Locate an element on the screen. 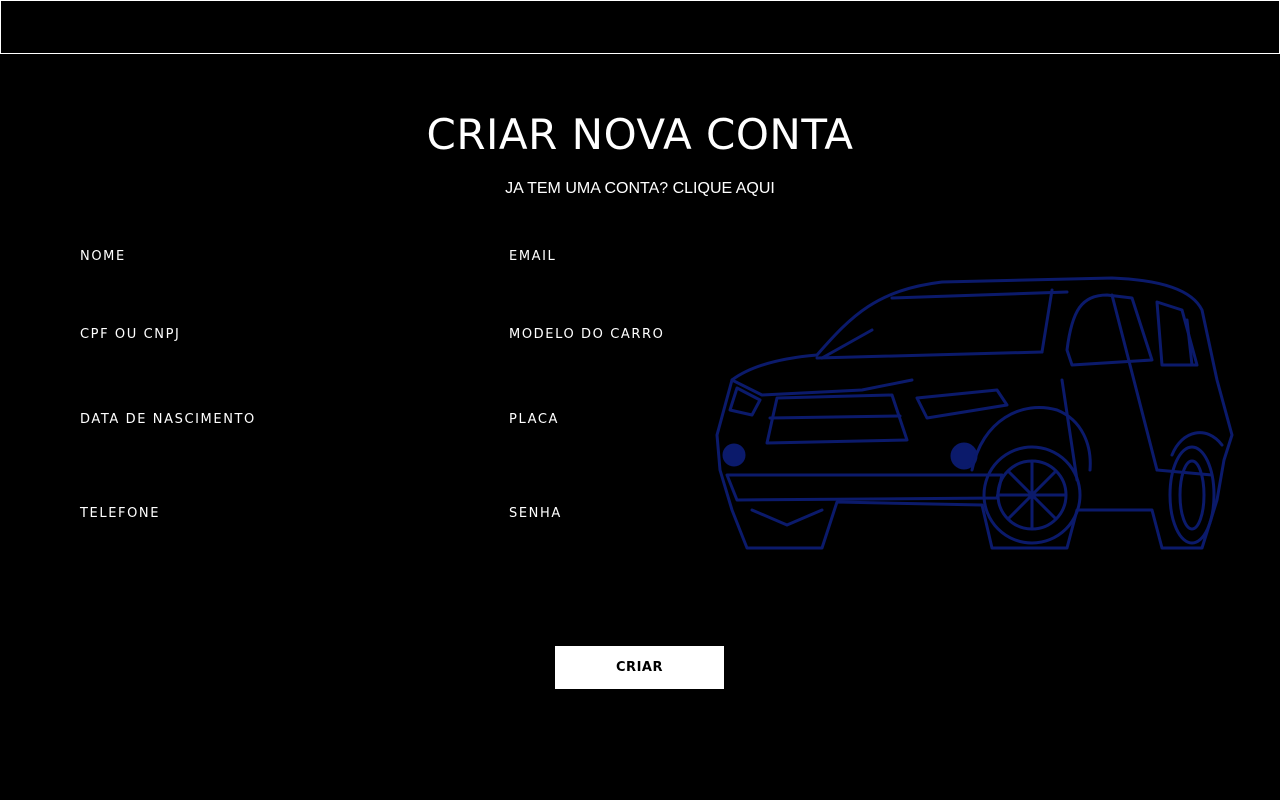 The image size is (1280, 800). name-label: NOME is located at coordinates (103, 256).